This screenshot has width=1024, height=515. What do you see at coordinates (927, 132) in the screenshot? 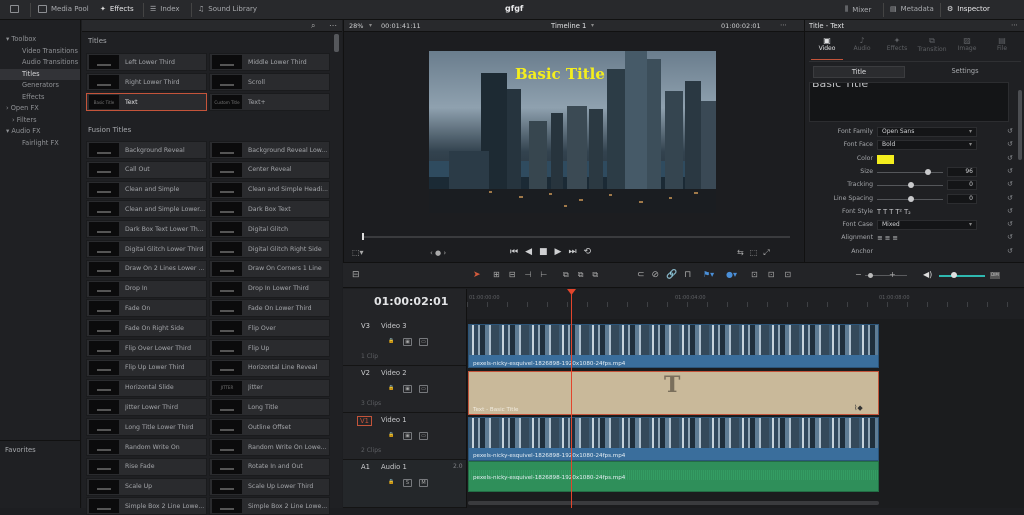
I see `inspector-dropdown: Open Sans ▾` at bounding box center [927, 132].